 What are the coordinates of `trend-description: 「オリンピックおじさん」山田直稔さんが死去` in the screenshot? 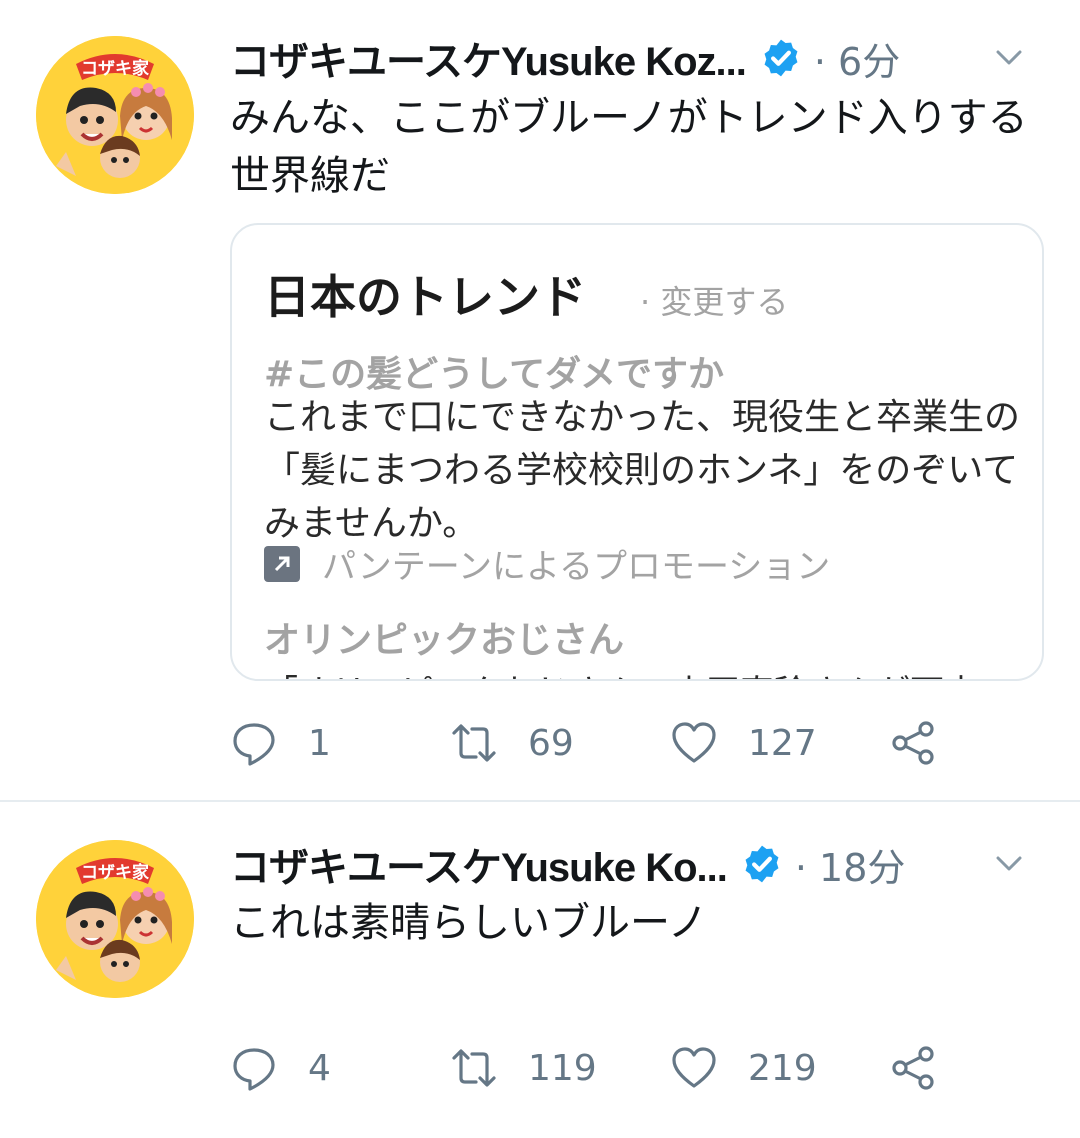 It's located at (621, 672).